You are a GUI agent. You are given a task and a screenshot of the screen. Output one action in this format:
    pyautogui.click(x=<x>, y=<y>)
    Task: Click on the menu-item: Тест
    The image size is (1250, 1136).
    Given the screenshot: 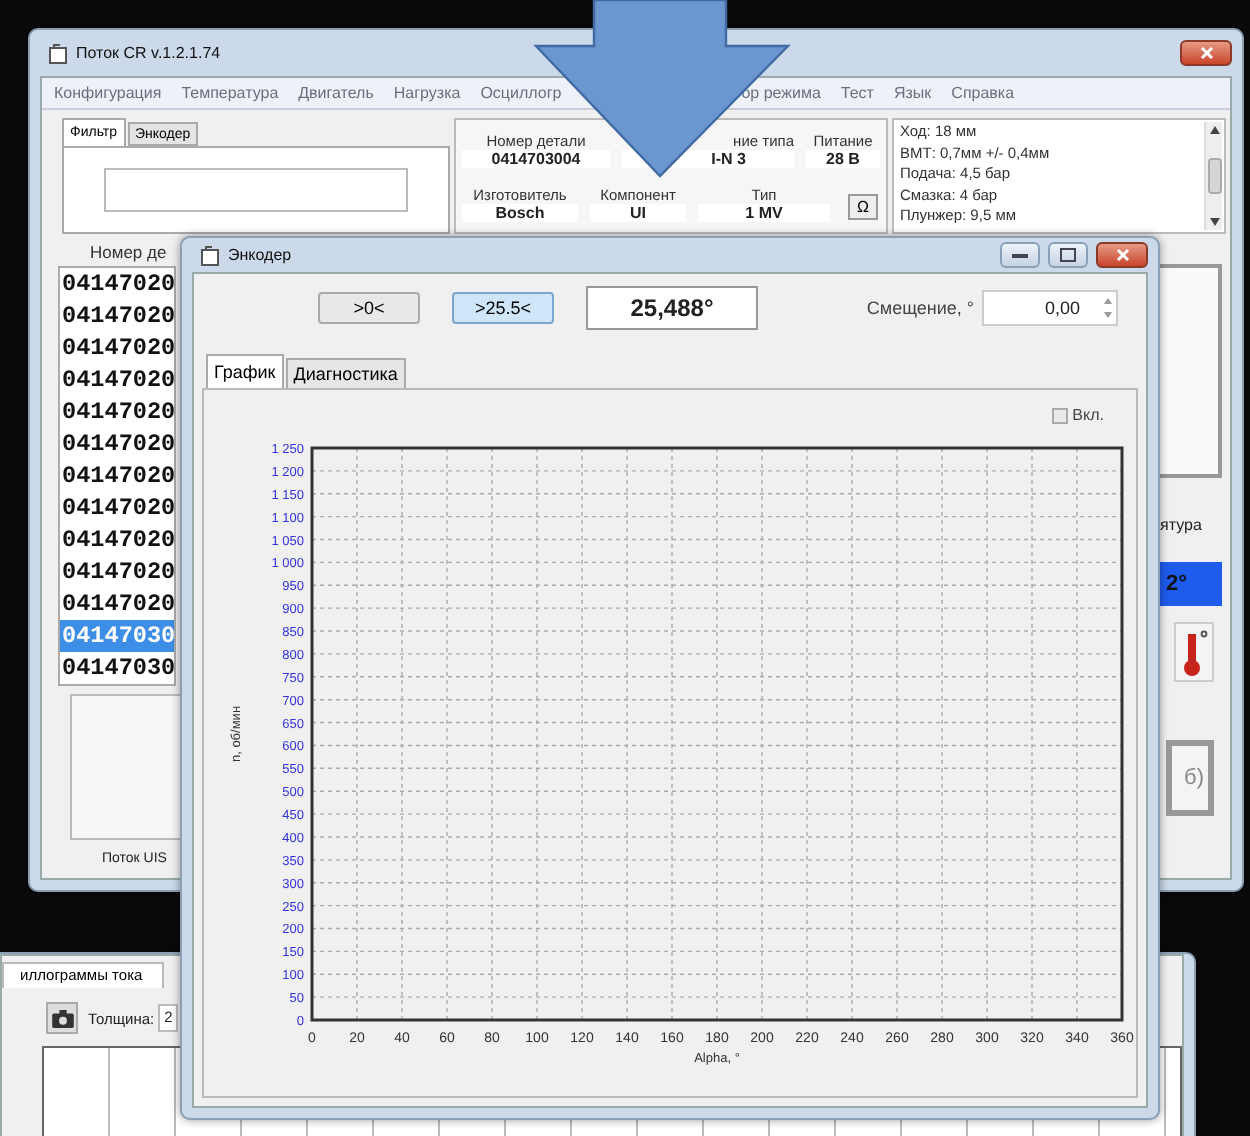 What is the action you would take?
    pyautogui.click(x=857, y=93)
    